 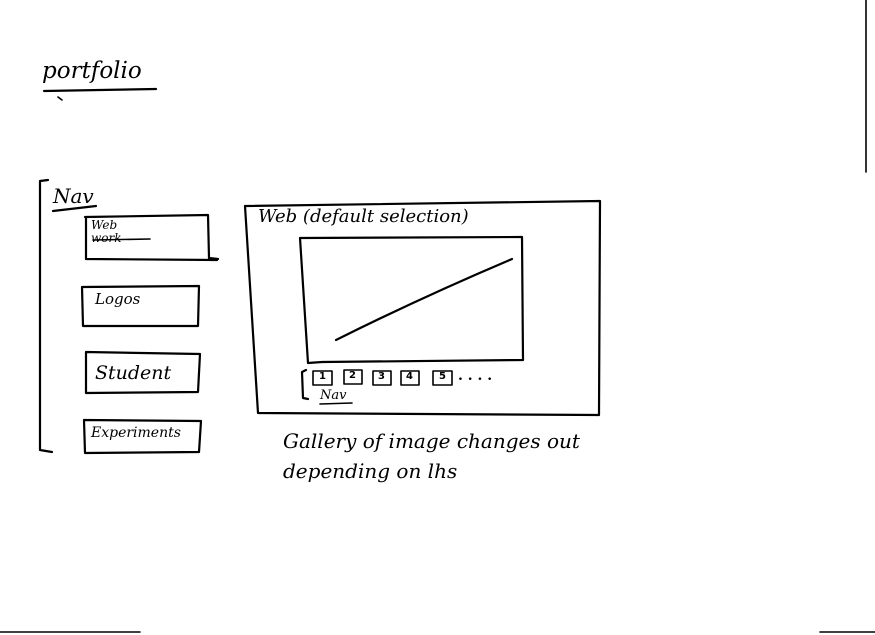 What do you see at coordinates (475, 376) in the screenshot?
I see `thumbnail-ellipsis: . . . .` at bounding box center [475, 376].